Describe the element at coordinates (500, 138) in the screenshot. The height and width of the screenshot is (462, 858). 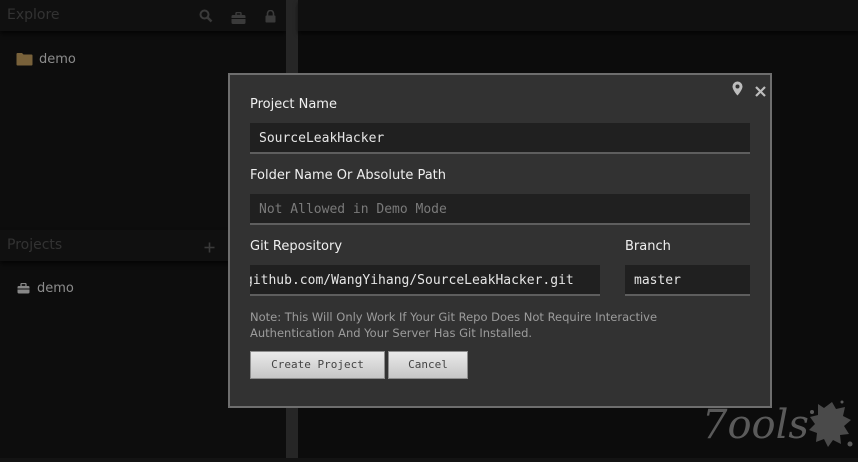
I see `project-name-input: SourceLeakHacker` at that location.